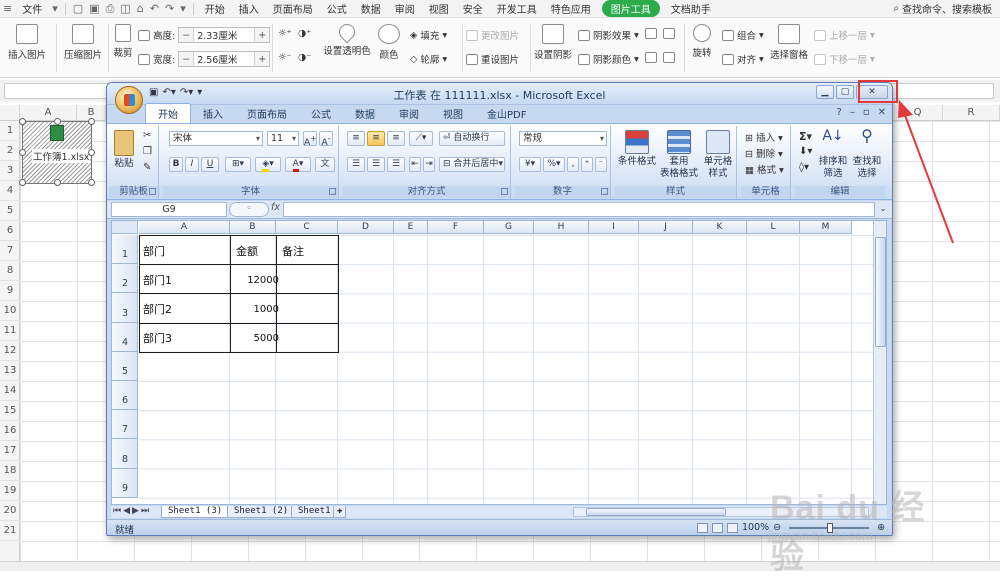  What do you see at coordinates (32, 8) in the screenshot?
I see `menu-file: 文件` at bounding box center [32, 8].